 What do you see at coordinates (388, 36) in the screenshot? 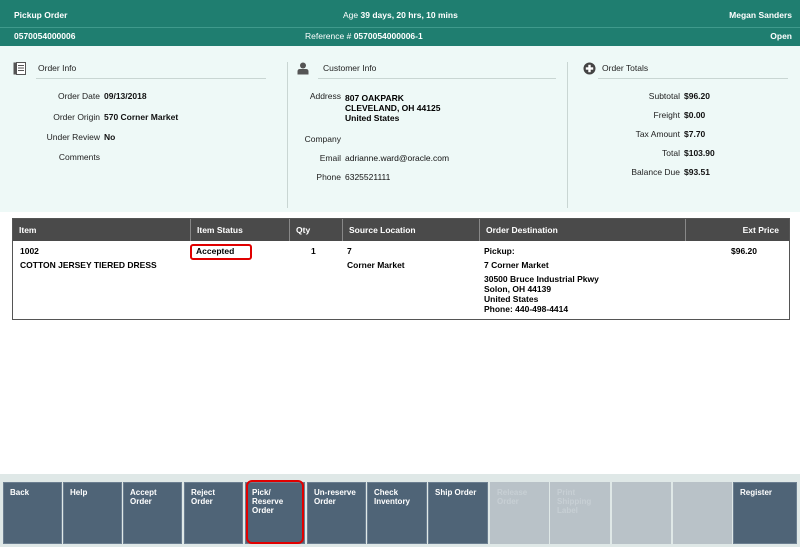
I see `reference-value: 0570054000006-1` at bounding box center [388, 36].